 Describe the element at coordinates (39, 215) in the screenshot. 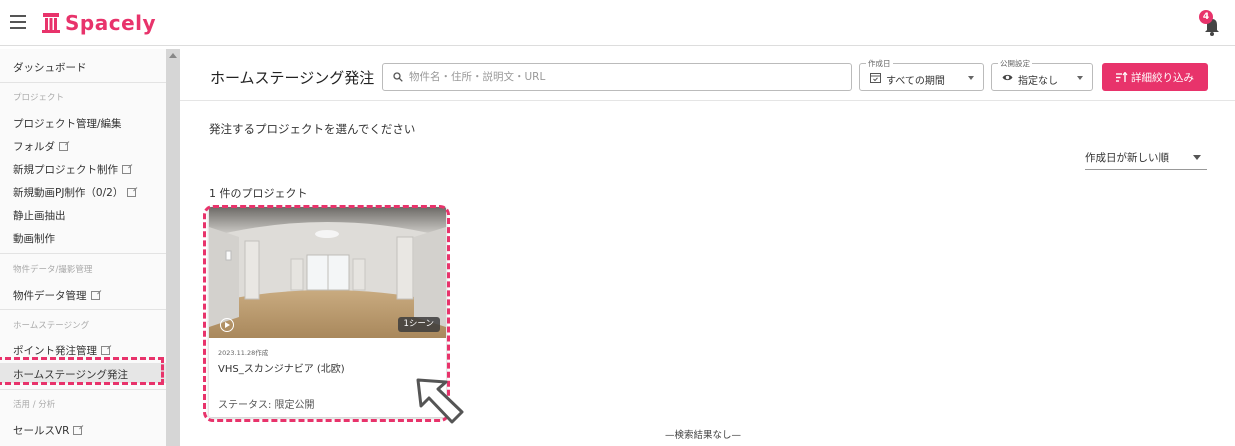

I see `sidebar-item-still-extract: 静止画抽出` at that location.